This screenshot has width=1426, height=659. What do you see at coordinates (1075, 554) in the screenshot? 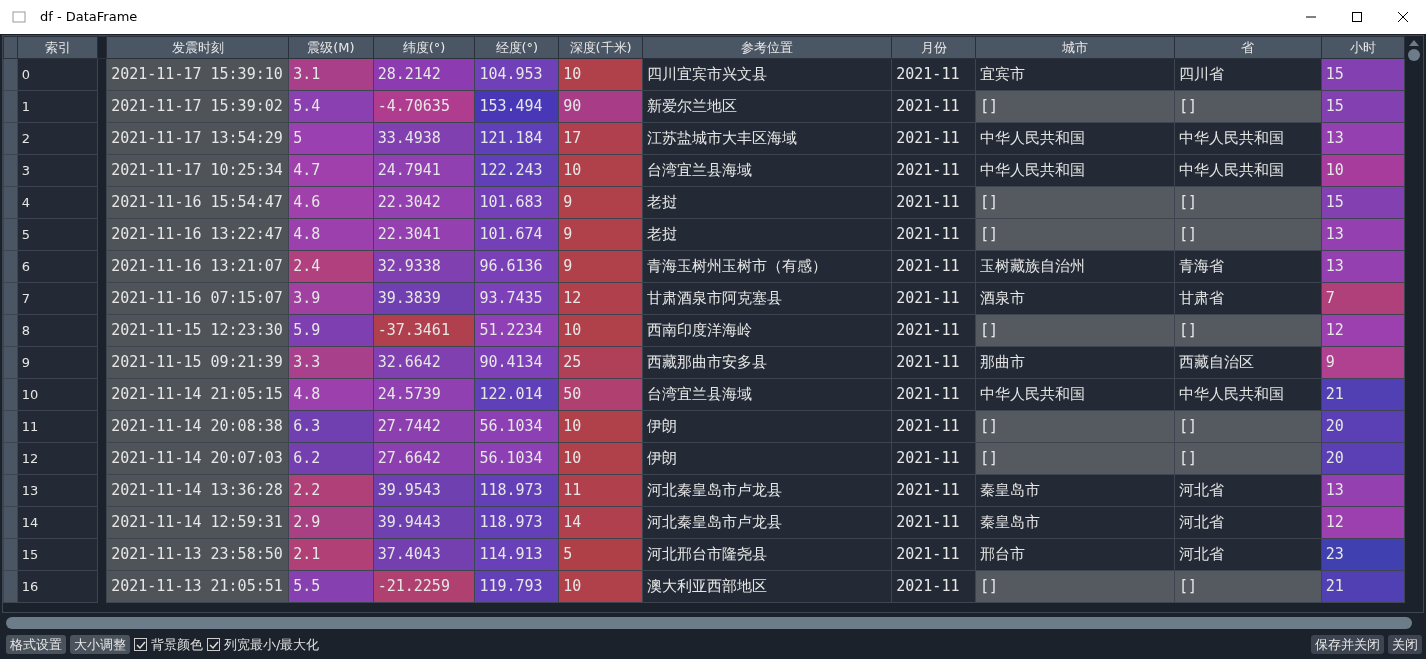
I see `table-cell: 邢台市` at bounding box center [1075, 554].